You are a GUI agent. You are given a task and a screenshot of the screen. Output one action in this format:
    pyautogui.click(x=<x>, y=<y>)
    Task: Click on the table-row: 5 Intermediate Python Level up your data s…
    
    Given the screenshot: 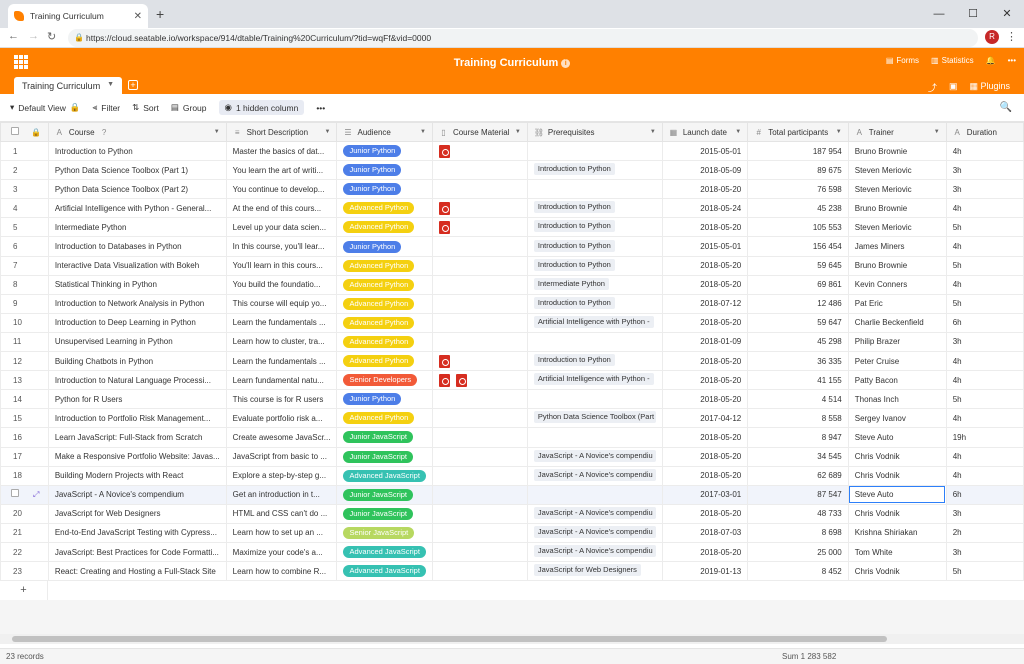 What is the action you would take?
    pyautogui.click(x=512, y=227)
    